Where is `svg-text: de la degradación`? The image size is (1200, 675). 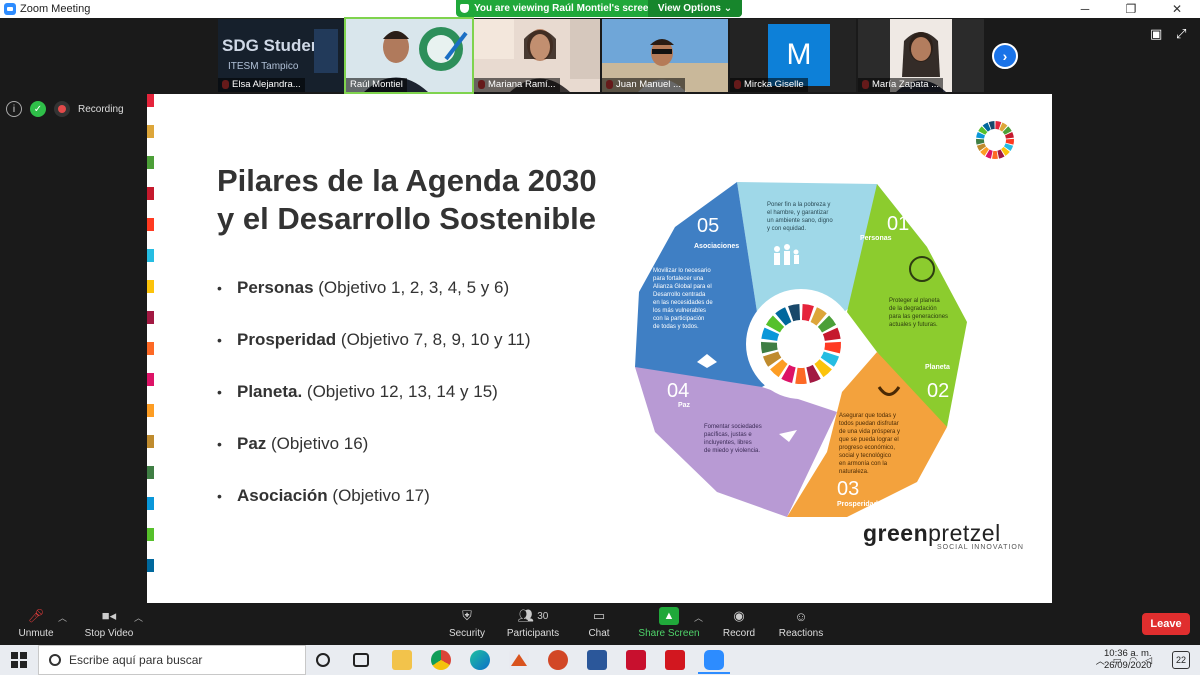 svg-text: de la degradación is located at coordinates (913, 309).